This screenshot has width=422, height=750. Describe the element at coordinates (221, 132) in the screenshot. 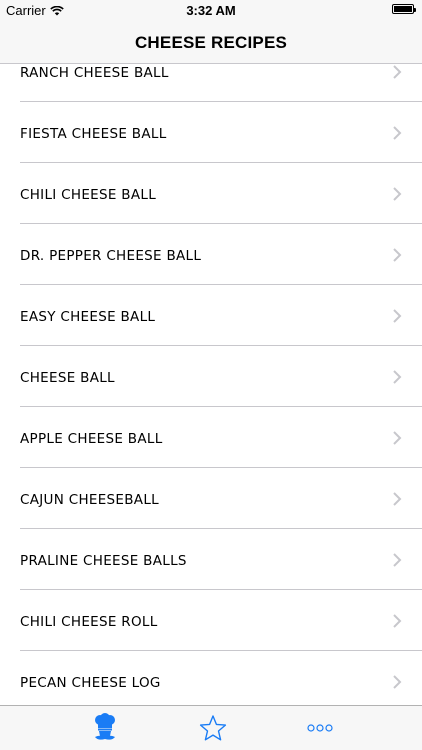

I see `list-item: FIESTA CHEESE BALL` at that location.